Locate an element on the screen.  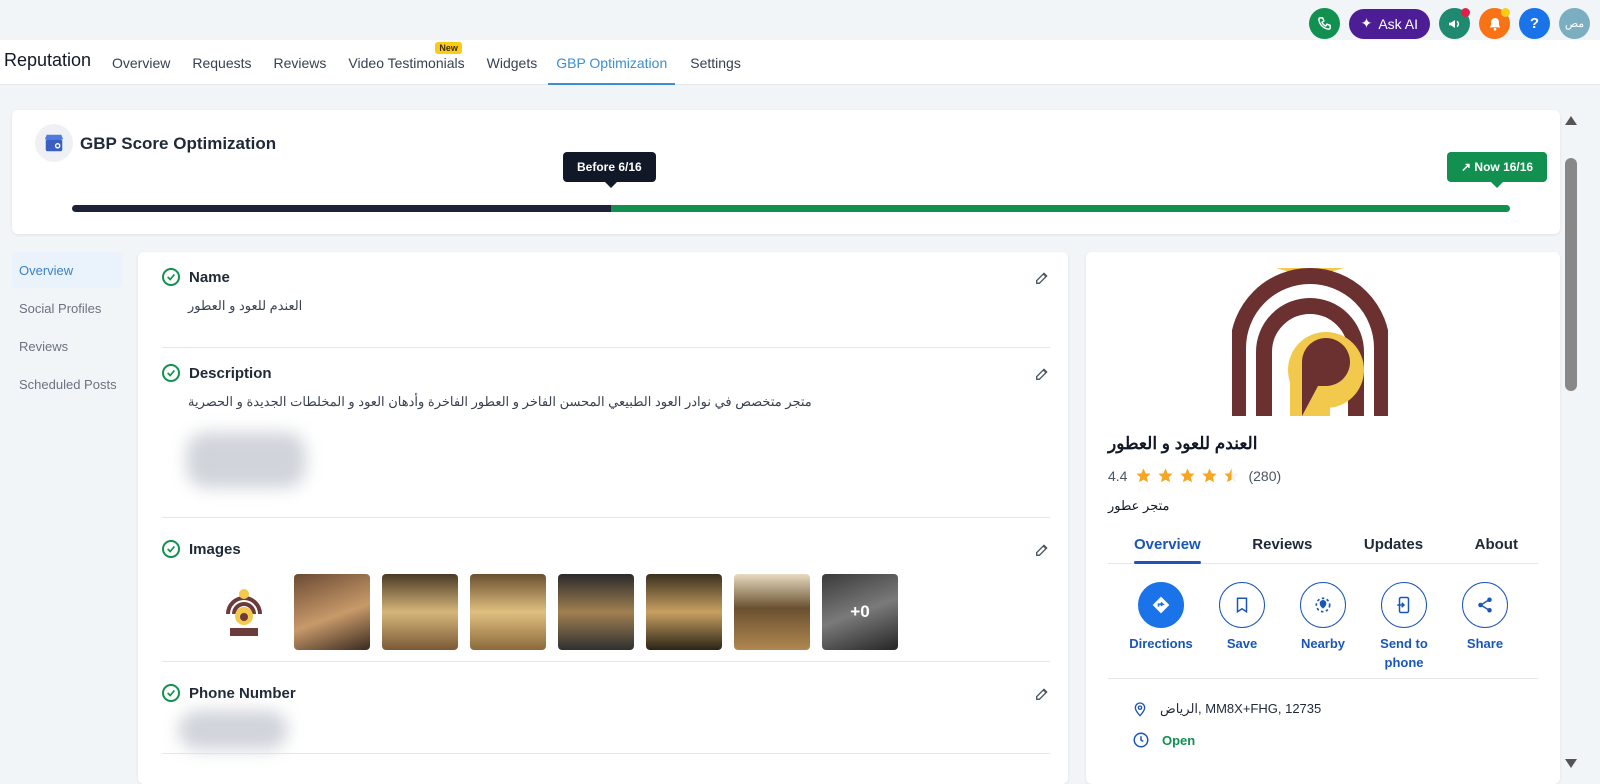
images-section: Images +0 is located at coordinates (606, 590).